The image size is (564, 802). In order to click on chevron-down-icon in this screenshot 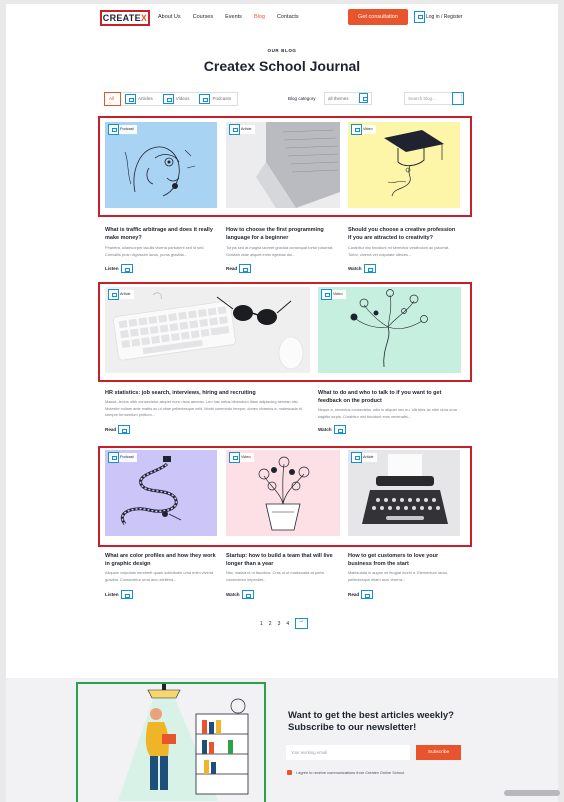, I will do `click(363, 98)`.